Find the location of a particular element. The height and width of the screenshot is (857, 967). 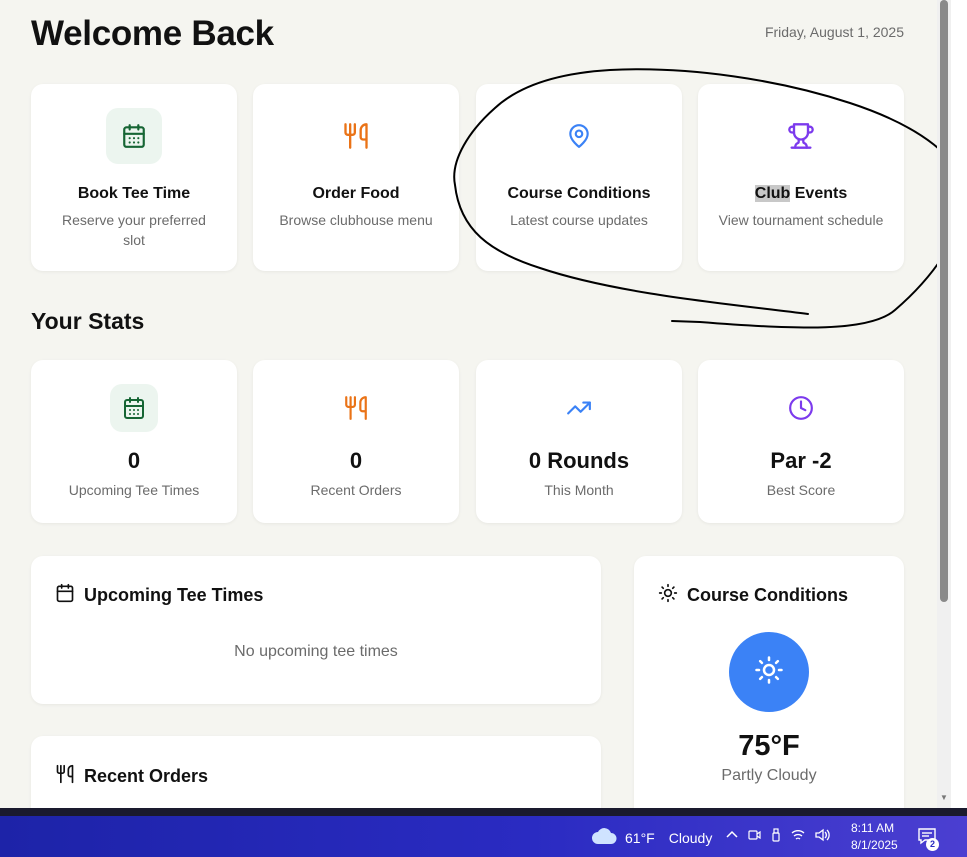

taskbar-weather-temp: 61°F is located at coordinates (640, 837).